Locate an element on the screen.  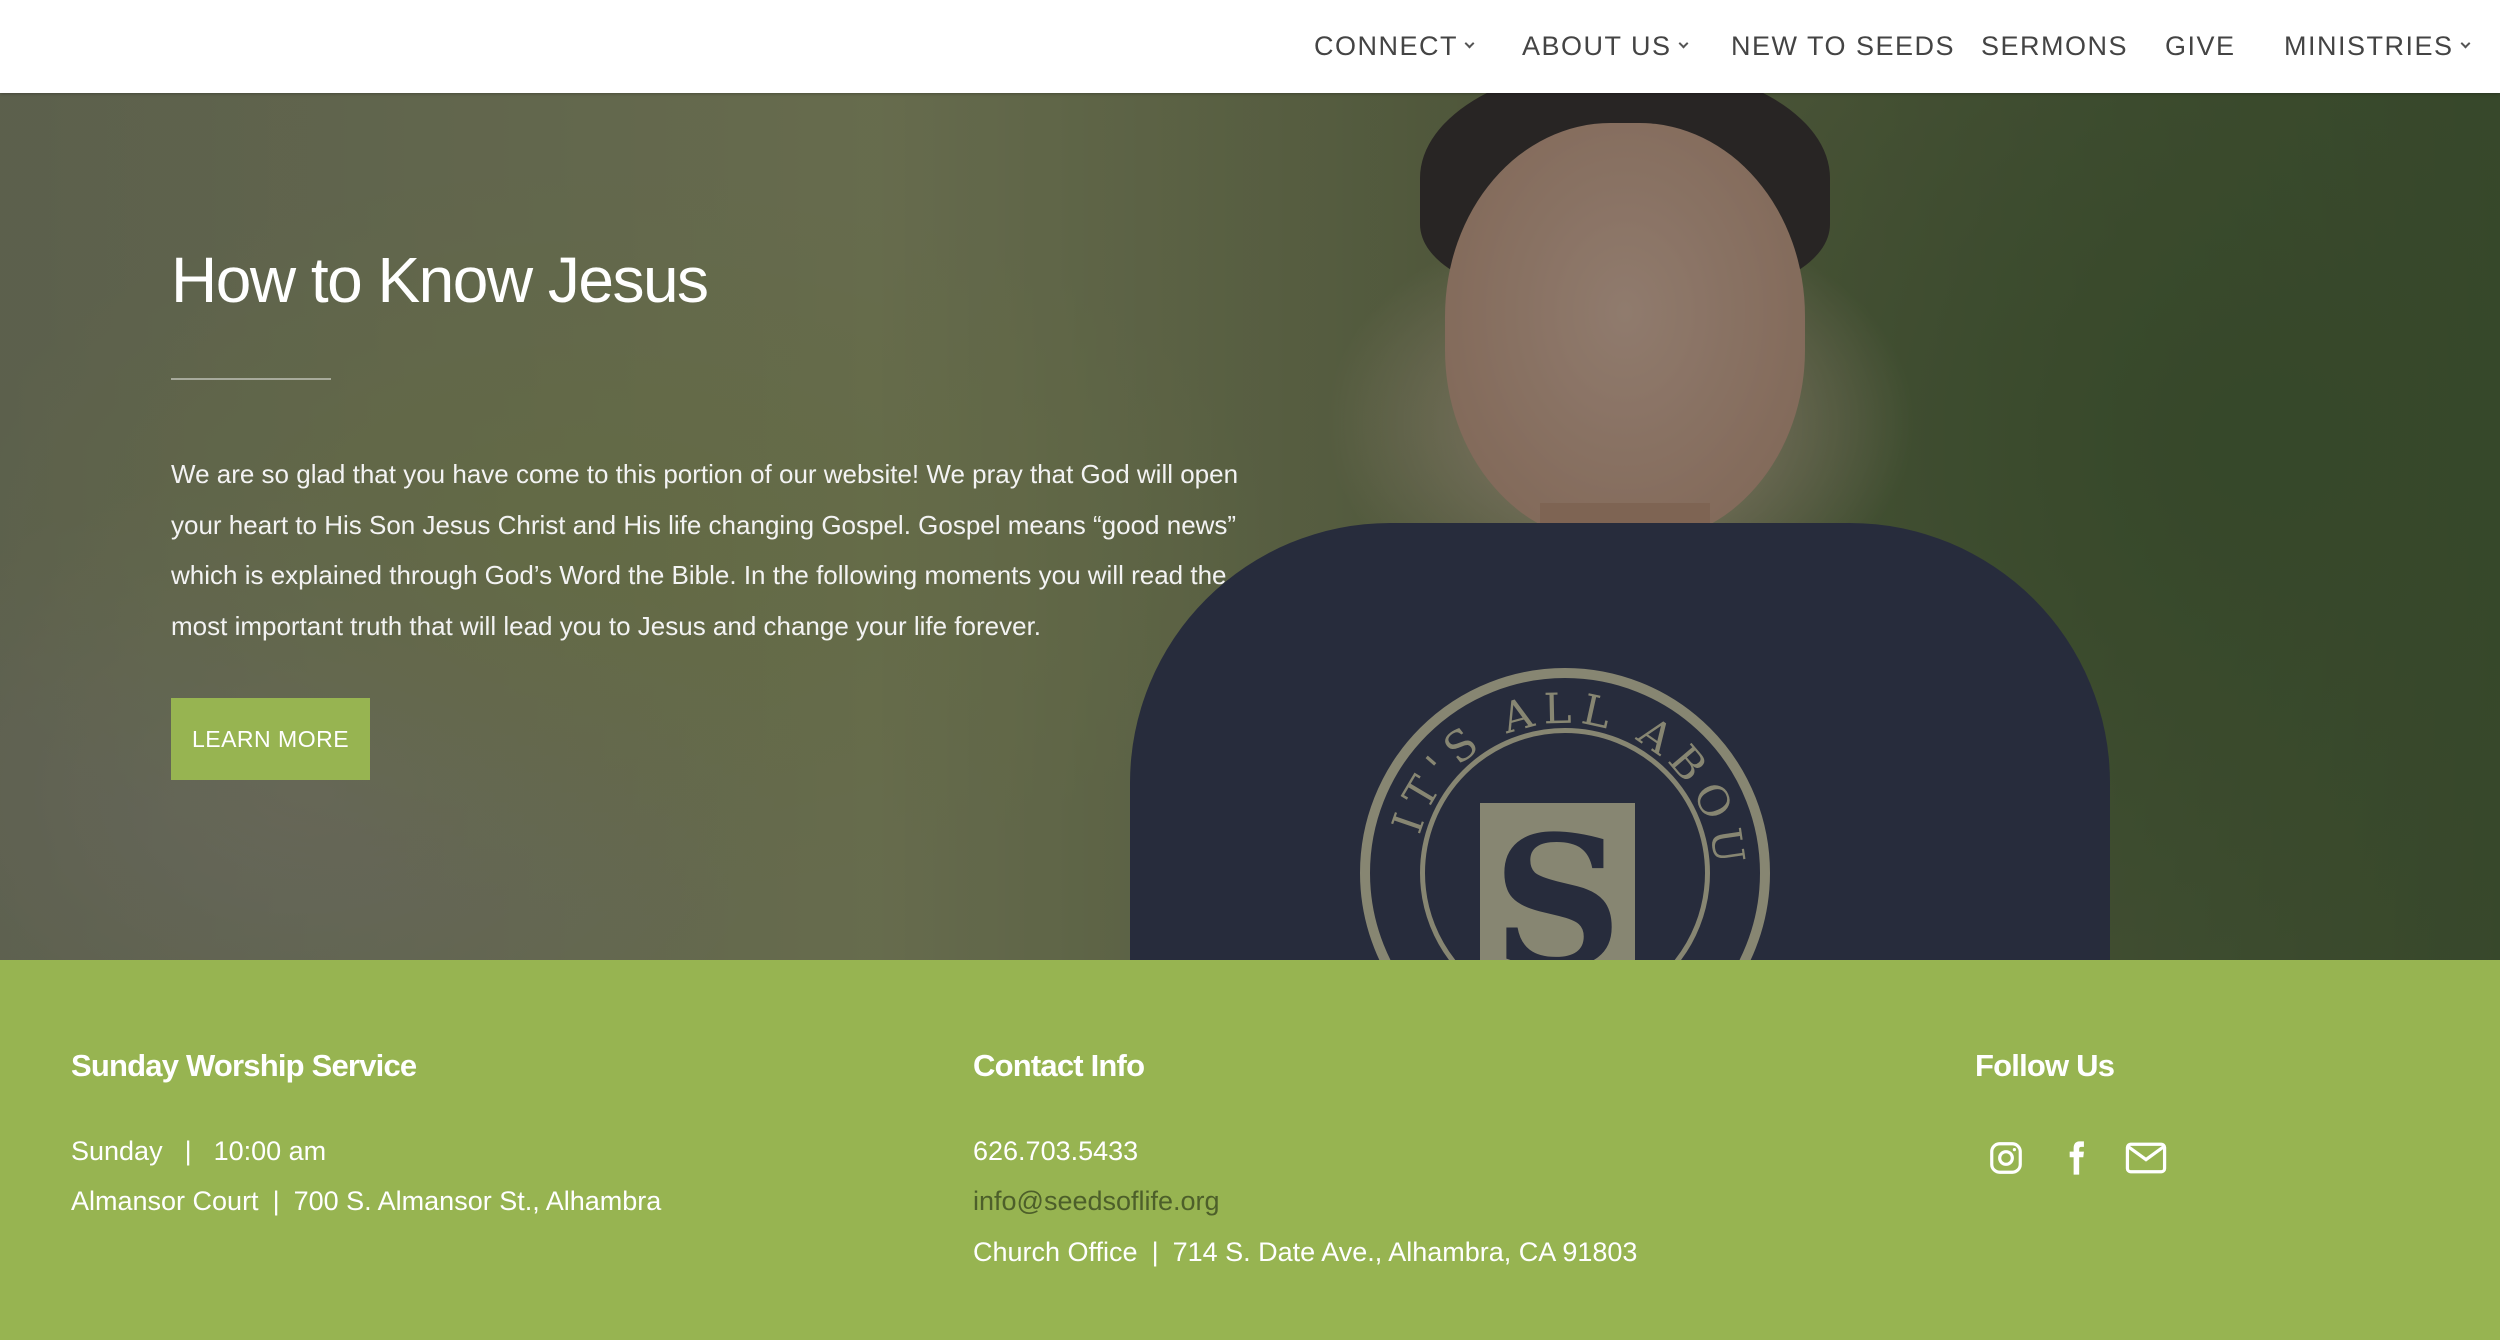
nav-item-give: GIVE is located at coordinates (2200, 46).